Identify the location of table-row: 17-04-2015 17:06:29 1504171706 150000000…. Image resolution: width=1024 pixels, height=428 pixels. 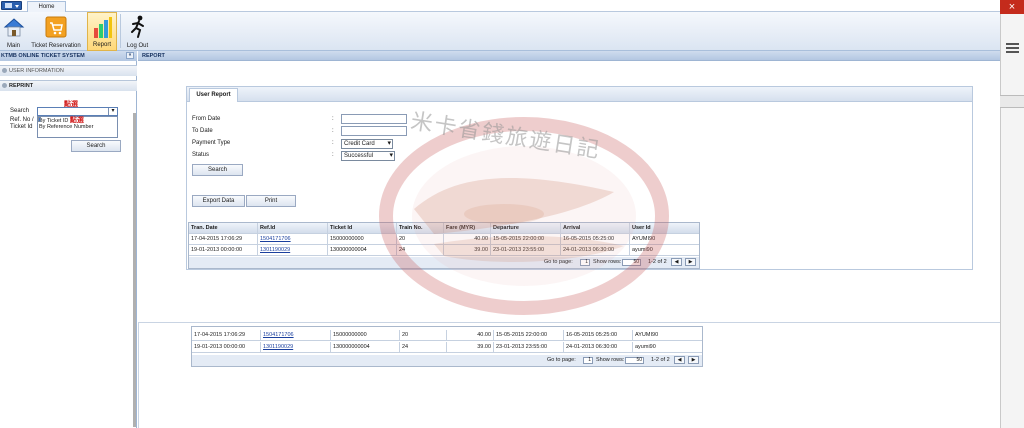
(447, 335).